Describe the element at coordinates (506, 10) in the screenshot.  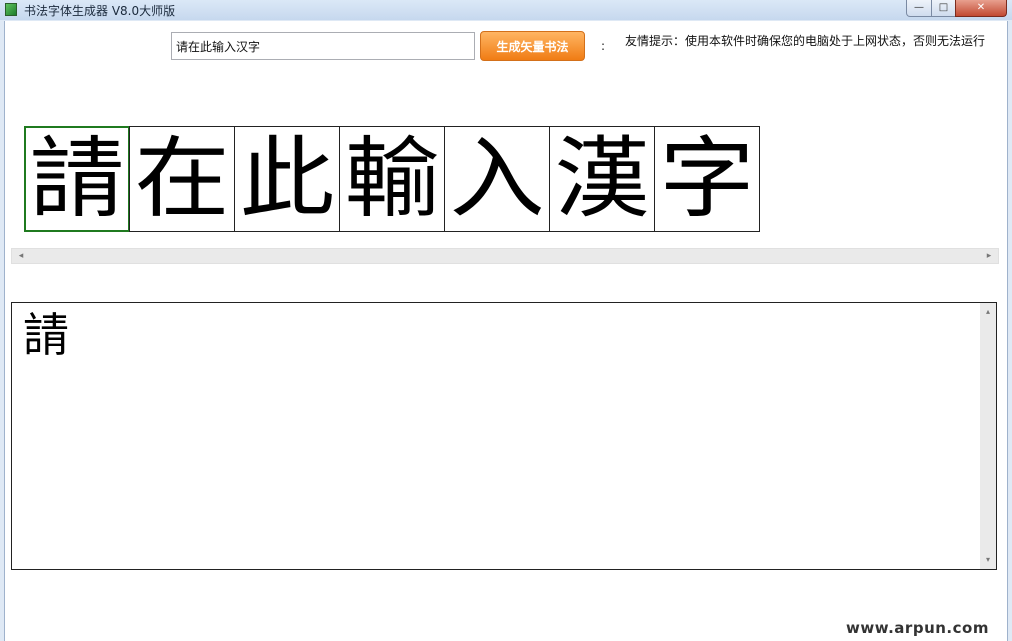
I see `title-bar: 书法字体生成器 V8.0大师版 — □ ✕` at that location.